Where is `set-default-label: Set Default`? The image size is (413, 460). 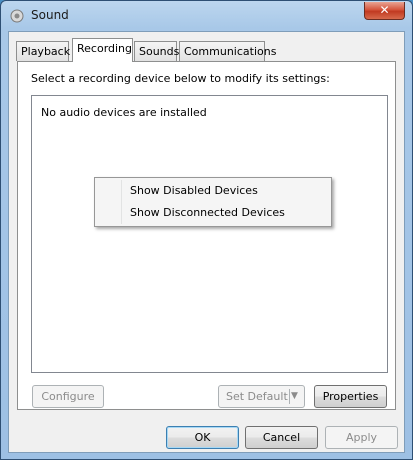
set-default-label: Set Default is located at coordinates (257, 396).